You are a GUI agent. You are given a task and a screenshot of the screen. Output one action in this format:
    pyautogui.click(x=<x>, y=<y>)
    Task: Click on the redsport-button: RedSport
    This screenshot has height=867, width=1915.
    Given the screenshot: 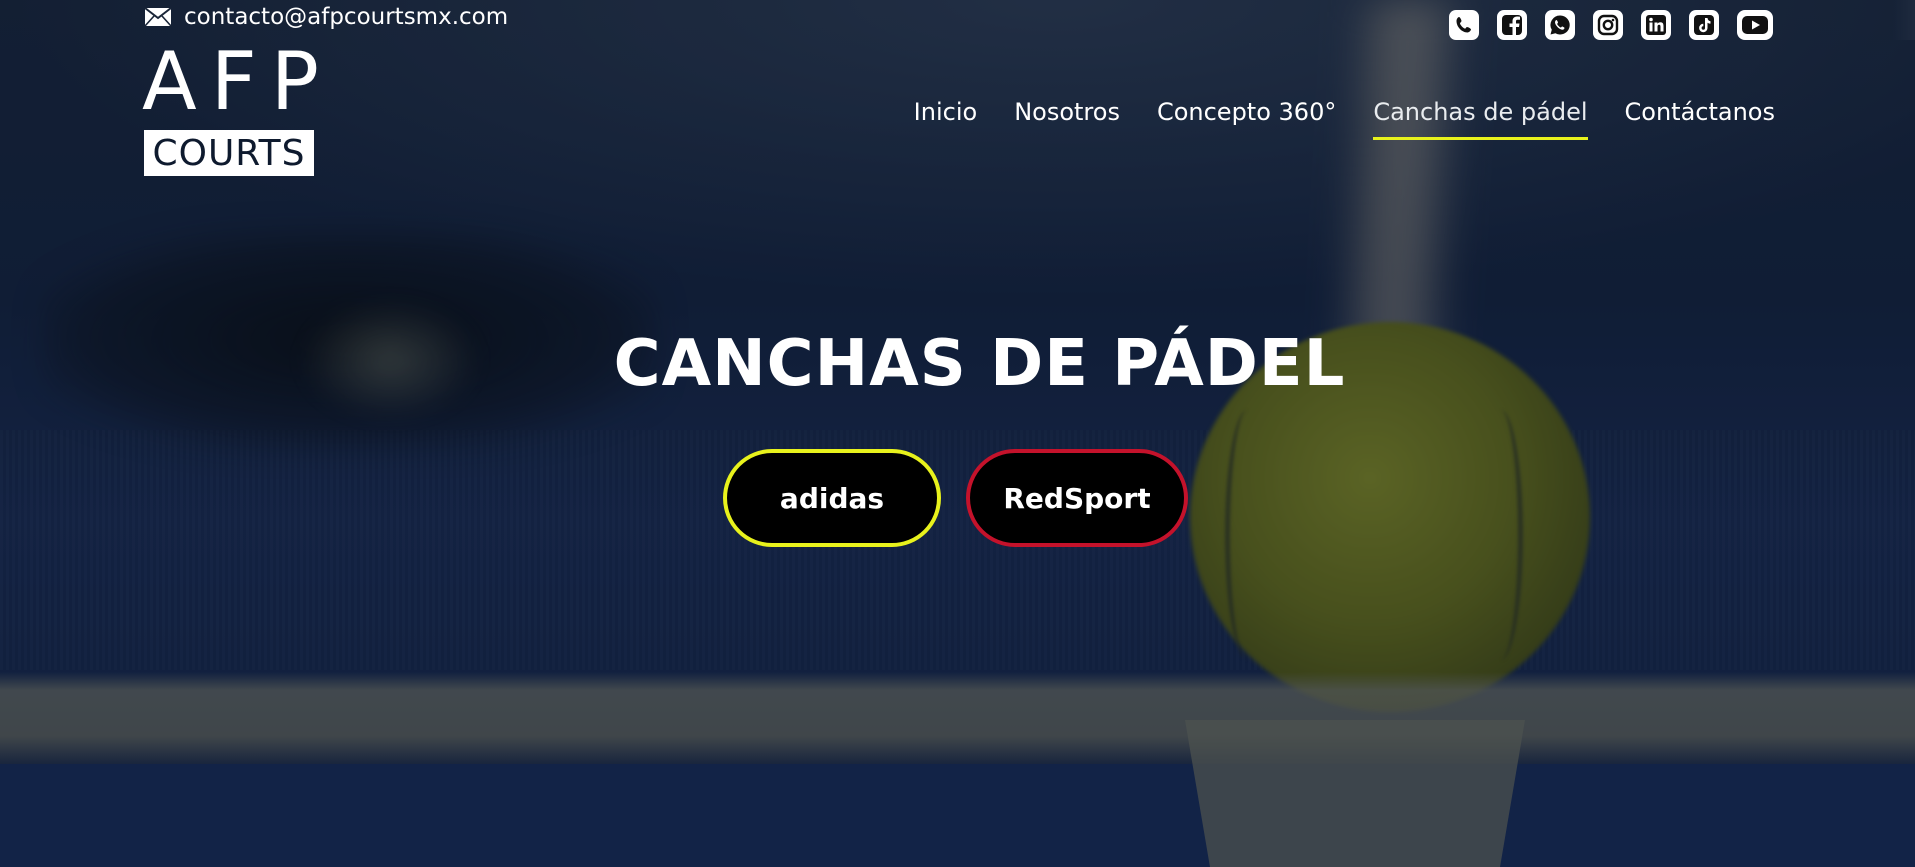 What is the action you would take?
    pyautogui.click(x=1077, y=498)
    